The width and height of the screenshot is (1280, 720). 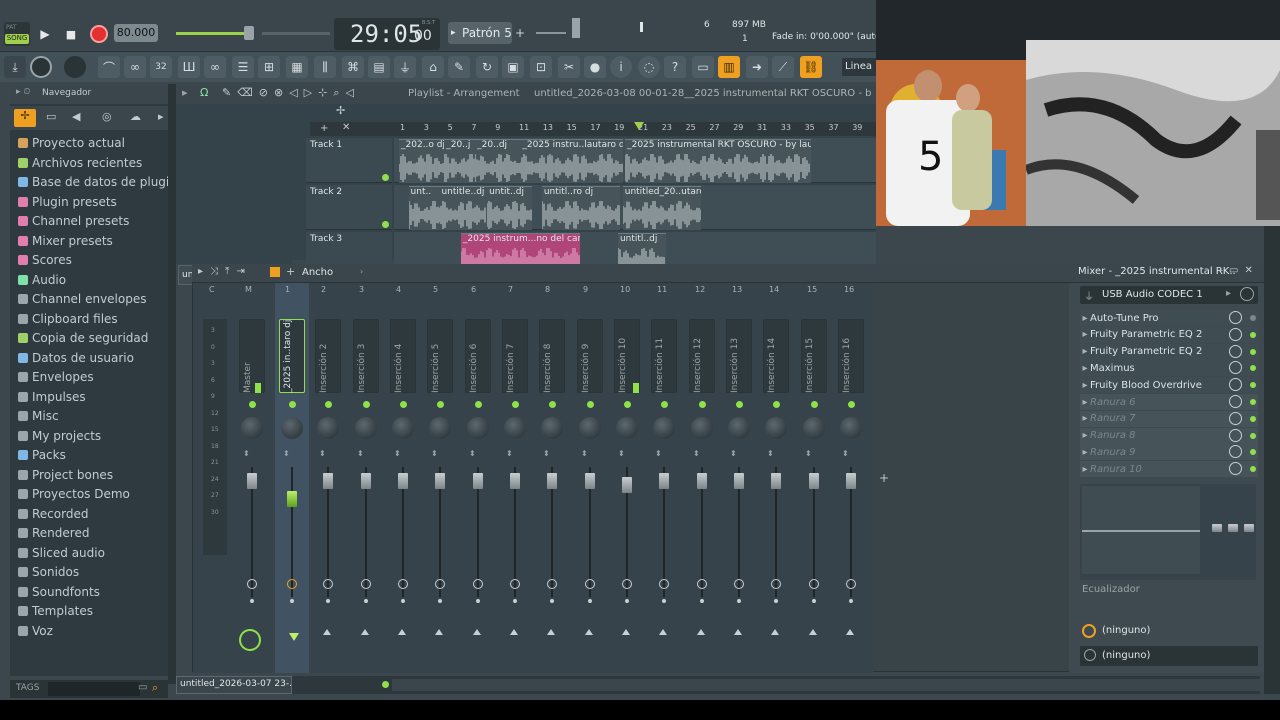 I want to click on mixer-strip: C 3 0 3 6 9 12 15 18 21 24 27 30, so click(x=216, y=478).